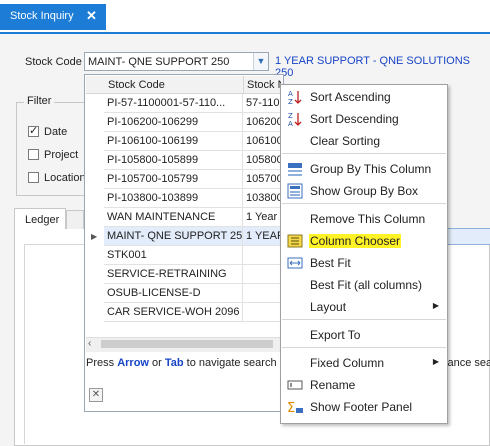 This screenshot has height=446, width=490. Describe the element at coordinates (262, 141) in the screenshot. I see `cell-stock-name: 106100` at that location.